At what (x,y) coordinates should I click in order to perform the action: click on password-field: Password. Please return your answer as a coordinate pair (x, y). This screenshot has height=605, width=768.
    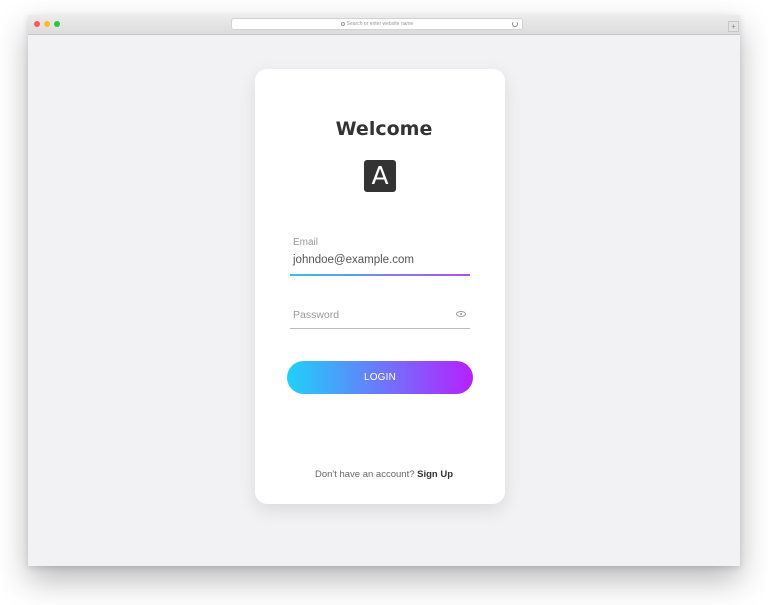
    Looking at the image, I should click on (316, 315).